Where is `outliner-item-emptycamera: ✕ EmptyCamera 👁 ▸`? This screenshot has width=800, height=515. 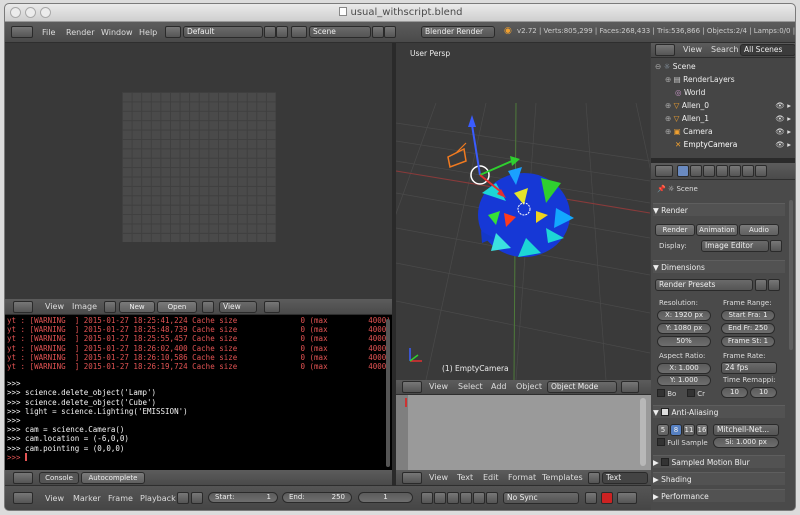 outliner-item-emptycamera: ✕ EmptyCamera 👁 ▸ is located at coordinates (735, 144).